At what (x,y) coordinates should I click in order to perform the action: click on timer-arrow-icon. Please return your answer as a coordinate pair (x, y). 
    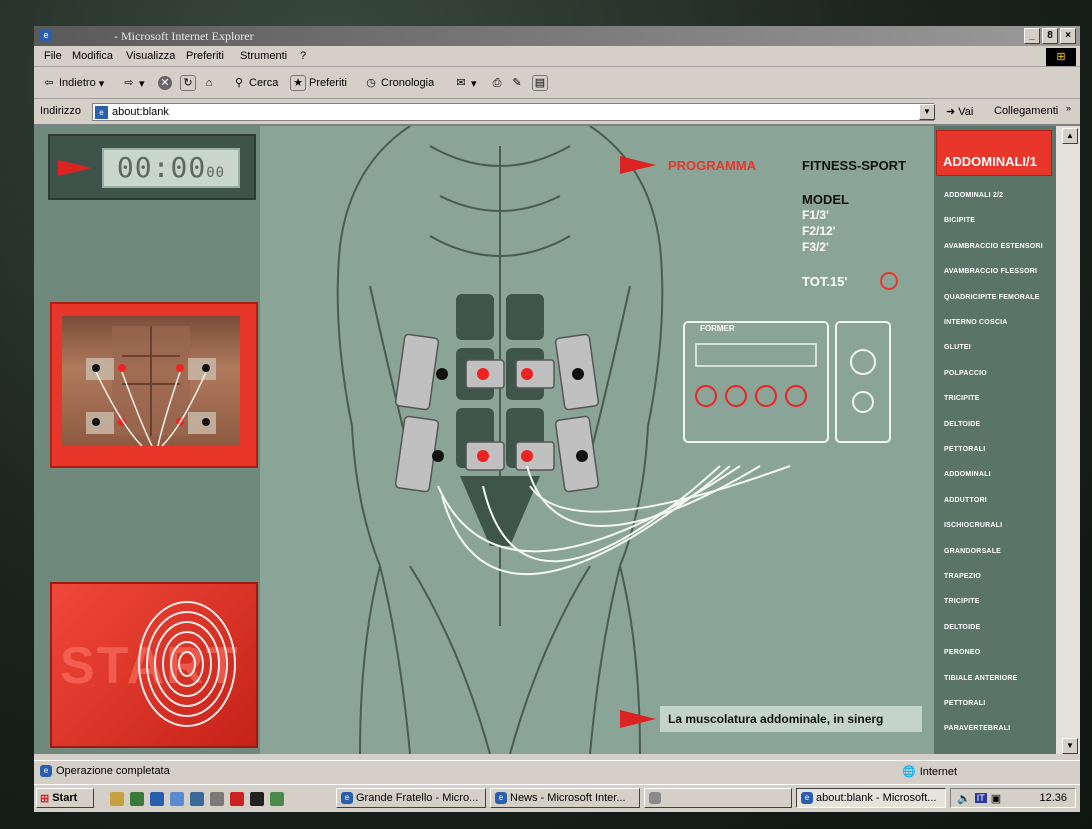
    Looking at the image, I should click on (75, 168).